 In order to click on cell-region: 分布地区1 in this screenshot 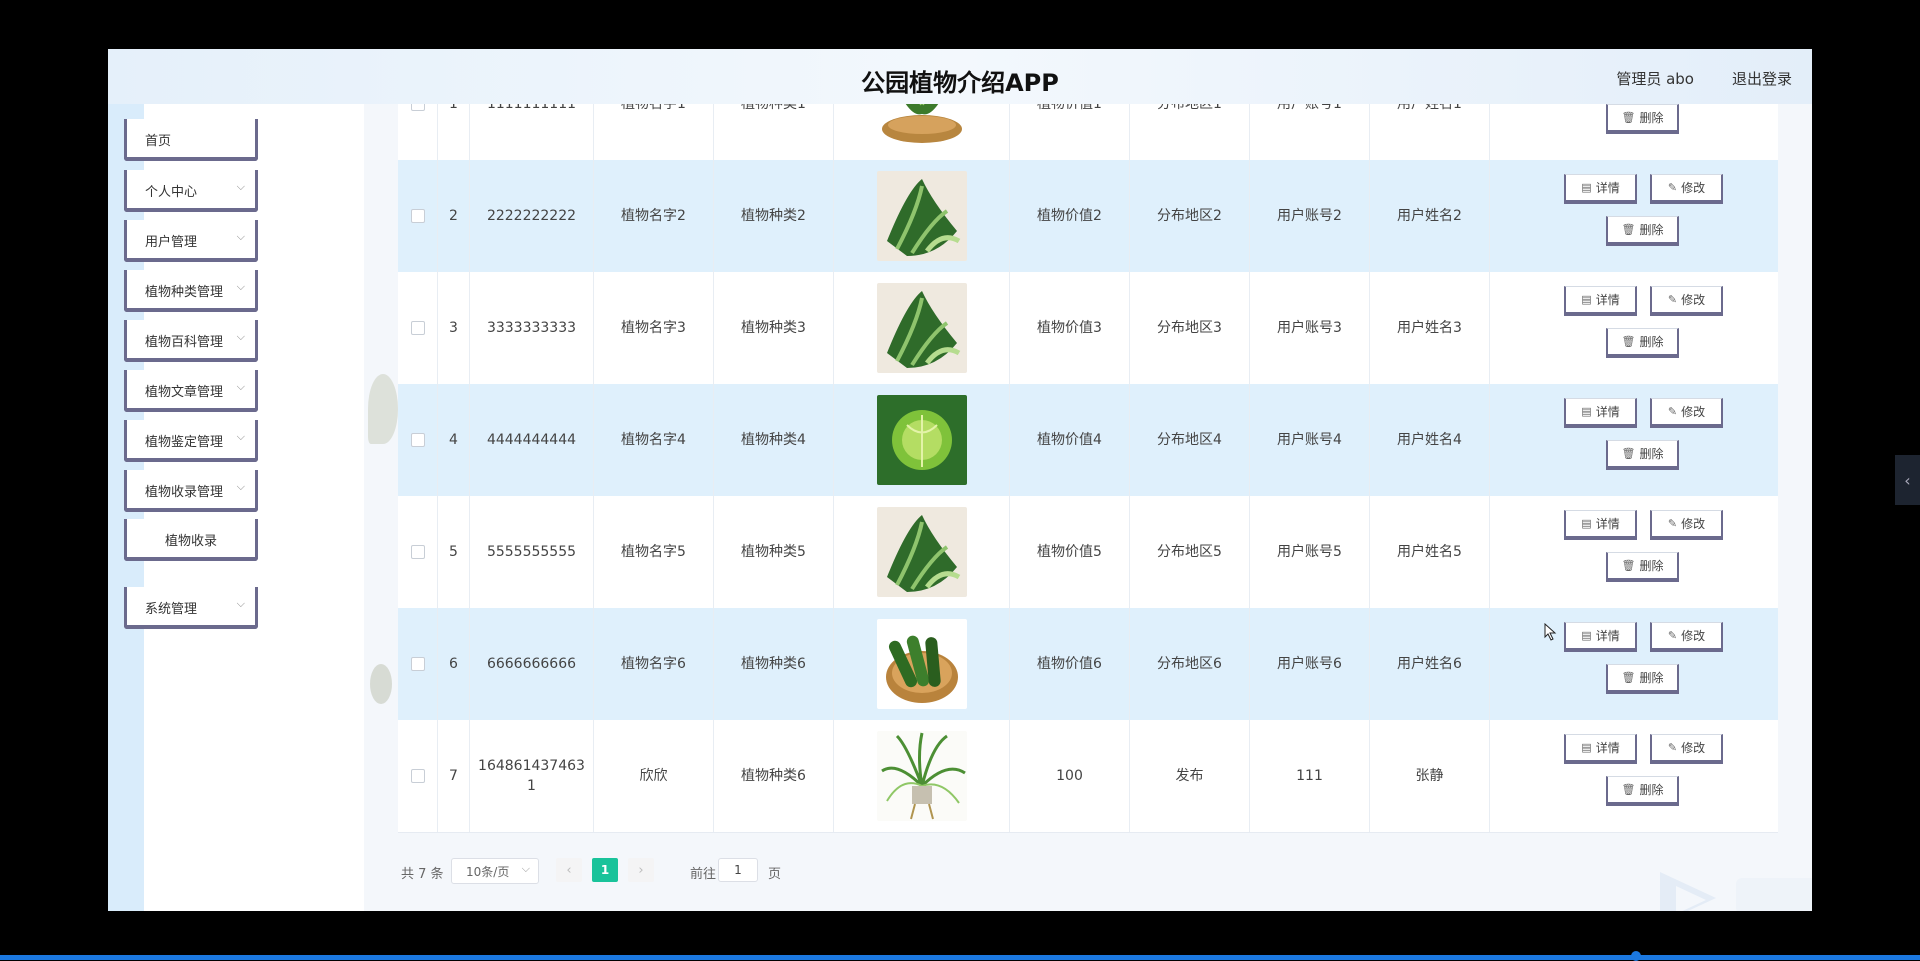, I will do `click(1190, 132)`.